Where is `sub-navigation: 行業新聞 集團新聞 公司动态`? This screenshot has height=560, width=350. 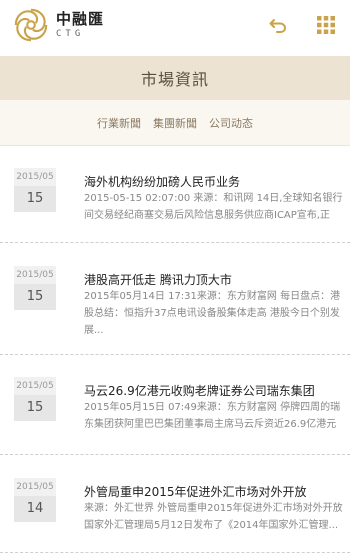 sub-navigation: 行業新聞 集團新聞 公司动态 is located at coordinates (175, 123).